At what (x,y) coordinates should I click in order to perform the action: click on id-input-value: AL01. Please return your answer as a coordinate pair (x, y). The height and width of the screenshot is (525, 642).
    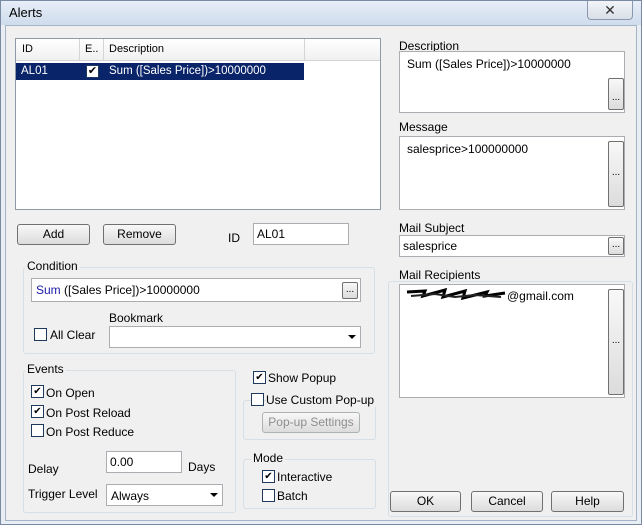
    Looking at the image, I should click on (271, 234).